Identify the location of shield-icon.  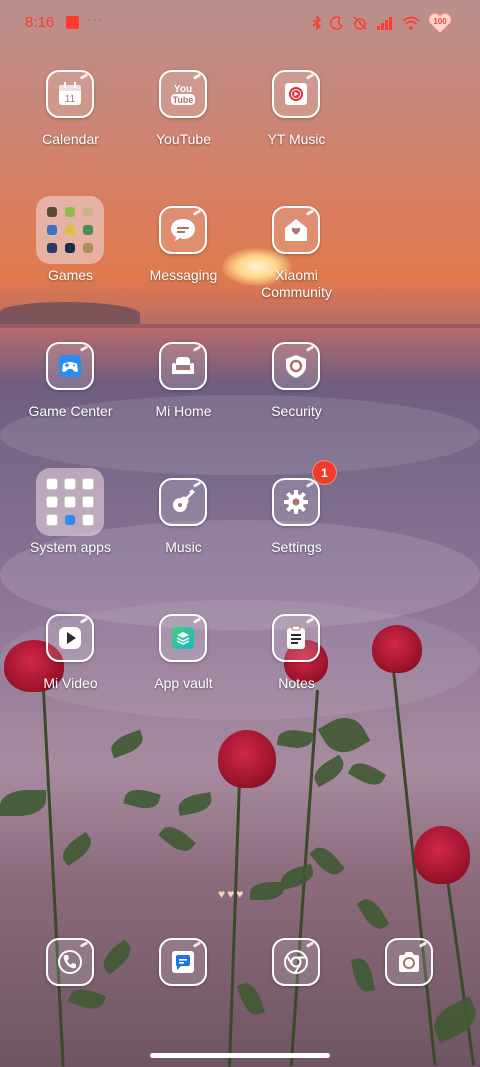
(296, 366).